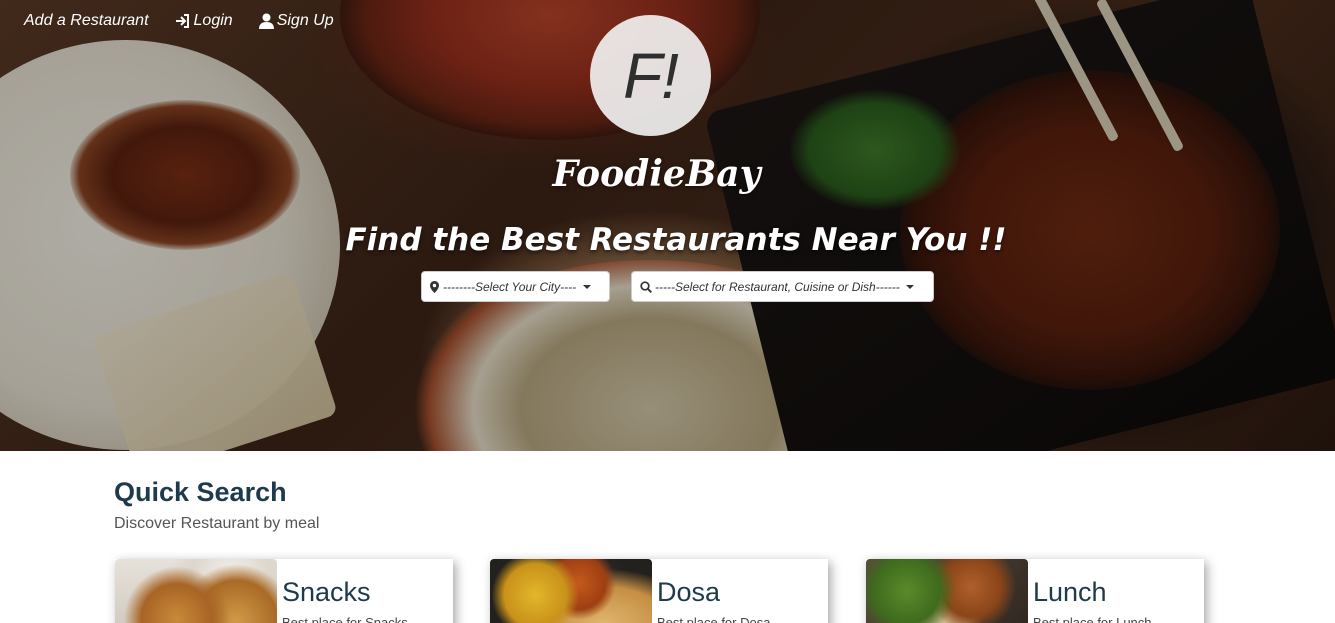 This screenshot has width=1335, height=623. I want to click on top-nav: Add a Restaurant Login Sign Up, so click(179, 21).